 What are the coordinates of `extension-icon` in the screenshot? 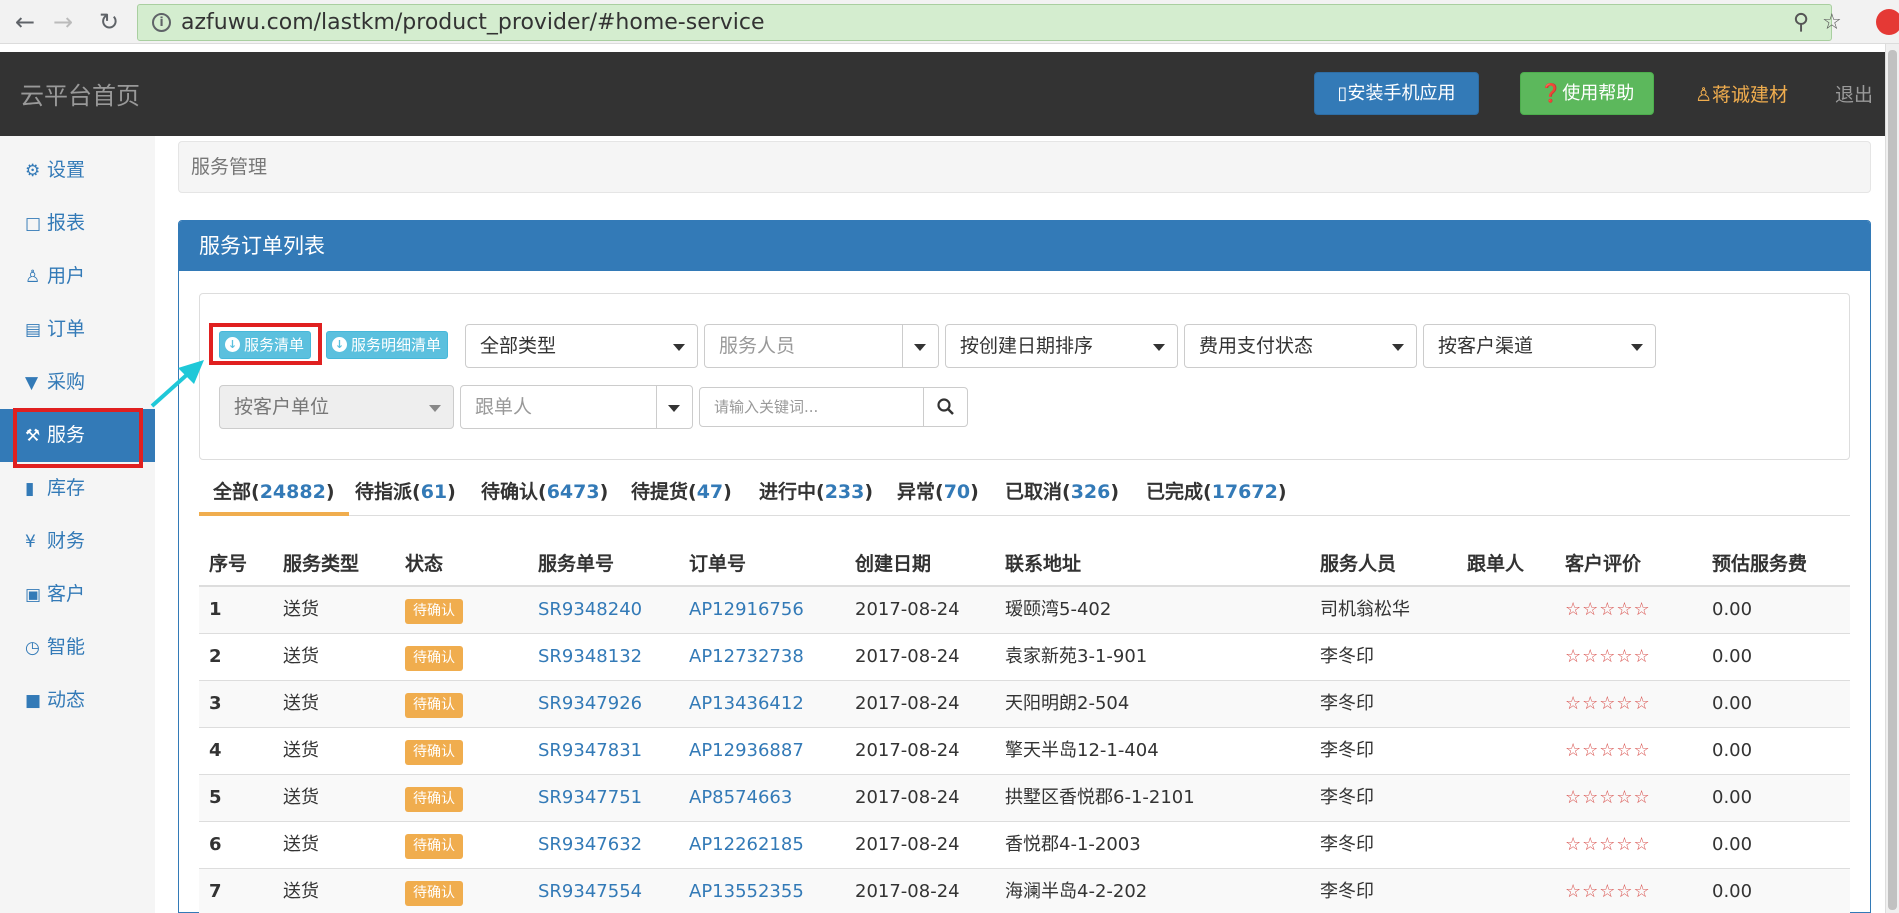 It's located at (1887, 22).